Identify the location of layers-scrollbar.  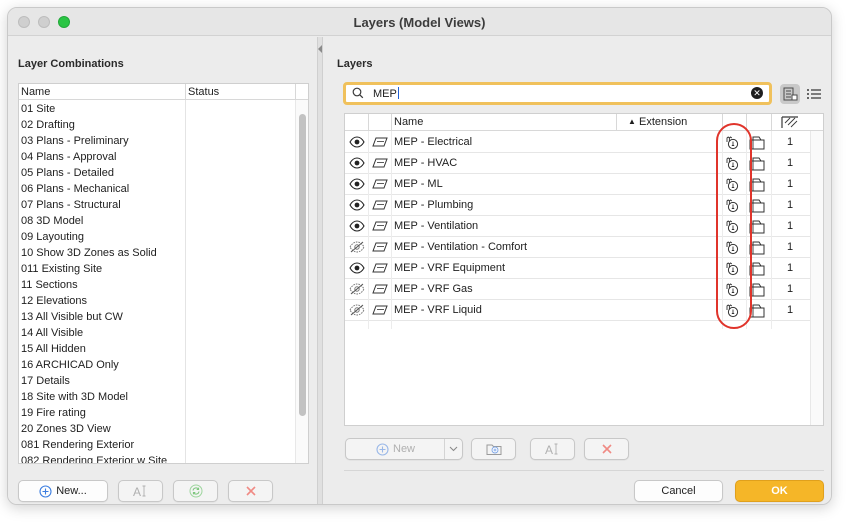
(816, 278).